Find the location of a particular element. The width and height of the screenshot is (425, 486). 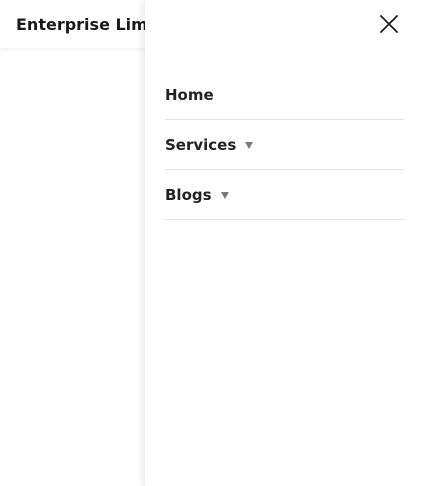

nav-item-label: Blogs is located at coordinates (188, 194).